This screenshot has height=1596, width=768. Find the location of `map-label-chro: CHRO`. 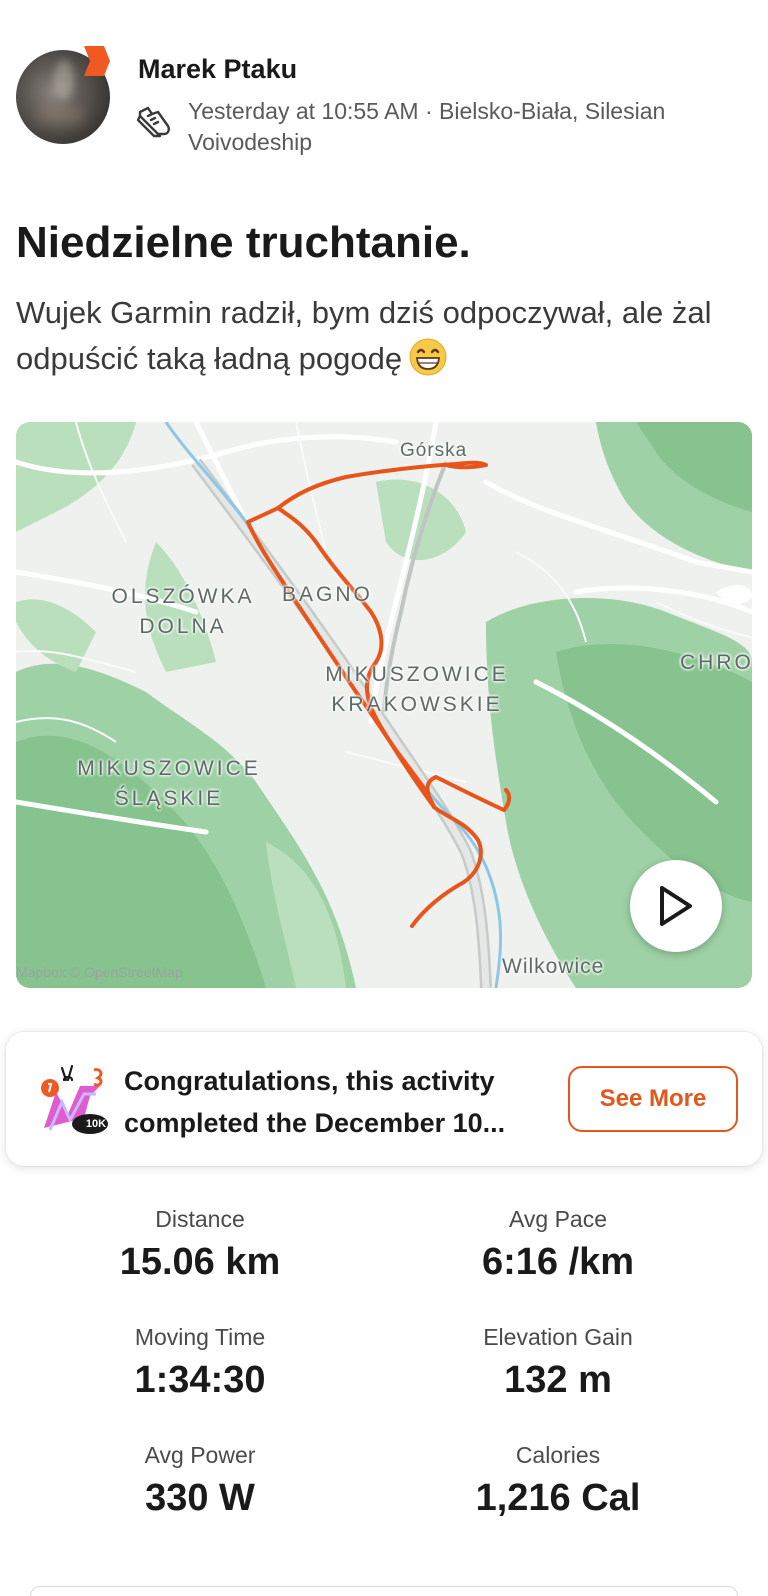

map-label-chro: CHRO is located at coordinates (716, 662).